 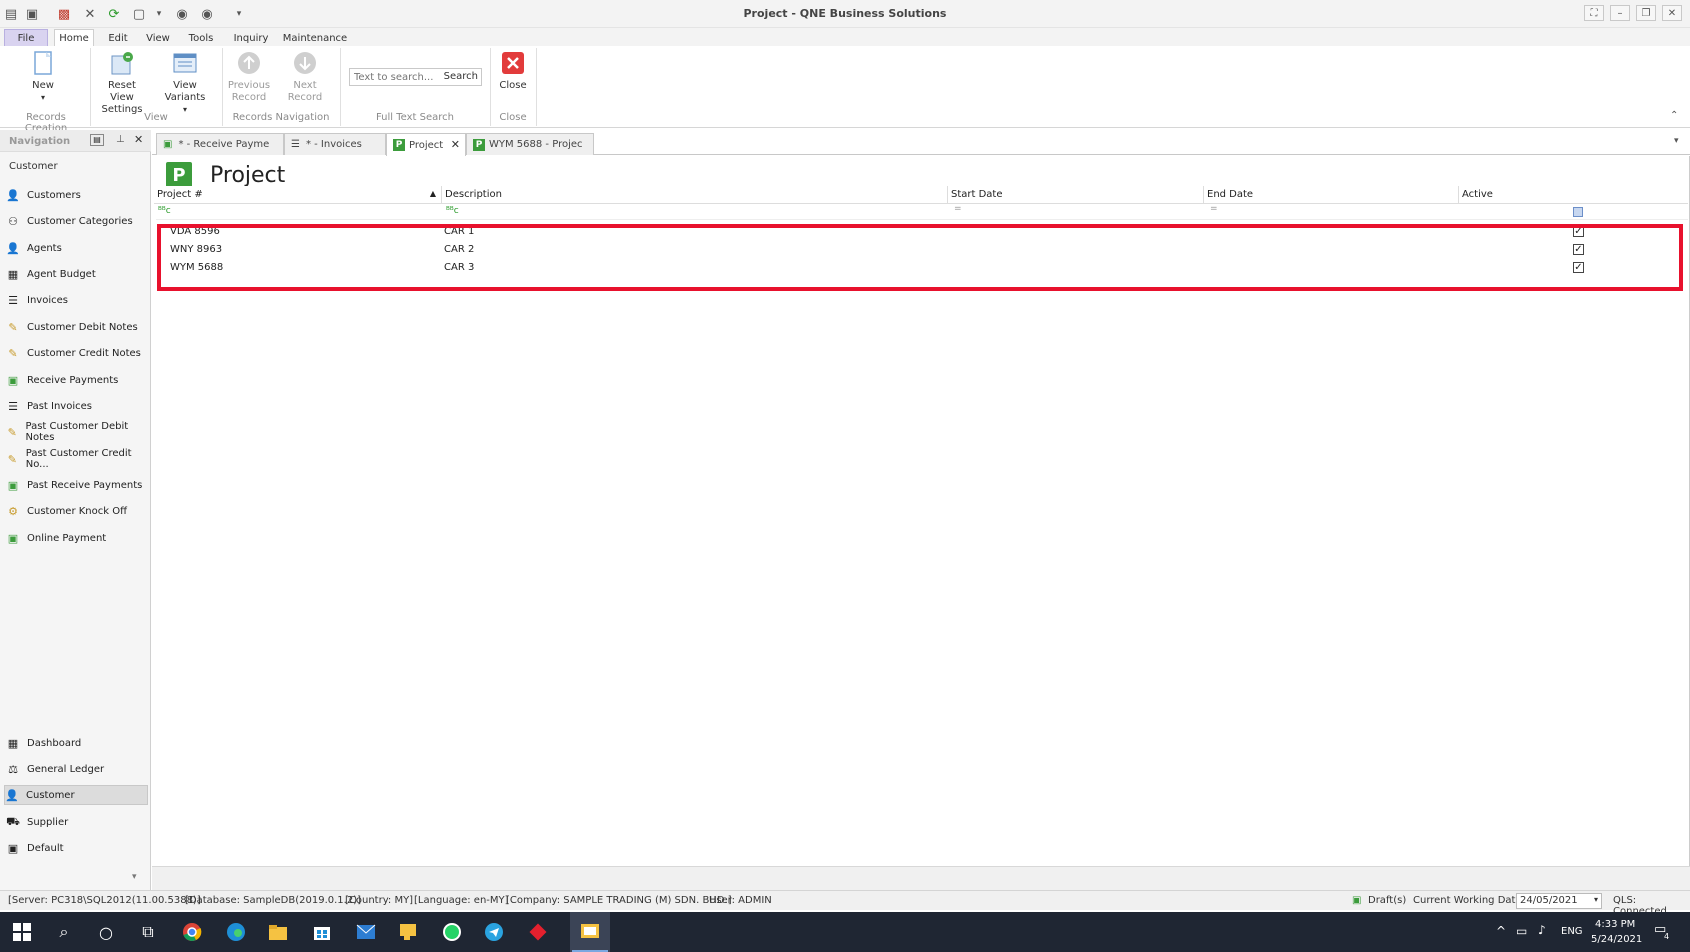 What do you see at coordinates (42, 97) in the screenshot?
I see `new-dropdown-icon: ▾` at bounding box center [42, 97].